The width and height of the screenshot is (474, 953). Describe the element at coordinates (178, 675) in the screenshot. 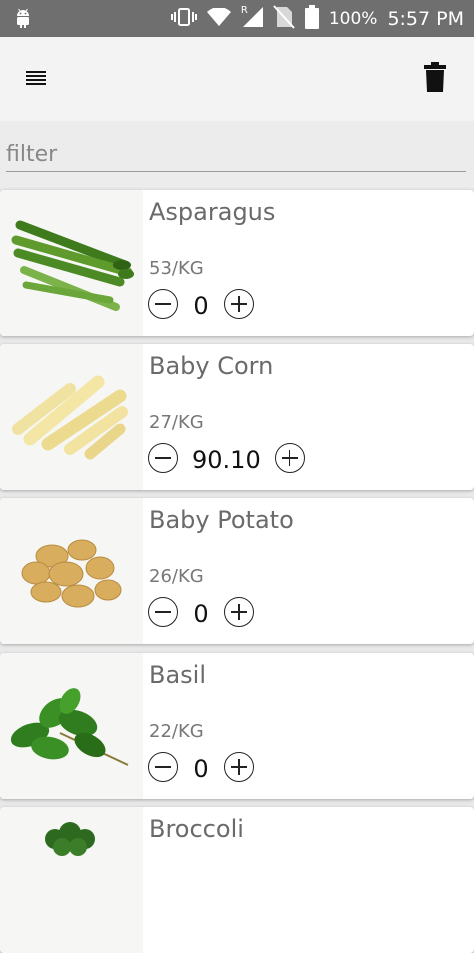

I see `product-name: Basil` at that location.